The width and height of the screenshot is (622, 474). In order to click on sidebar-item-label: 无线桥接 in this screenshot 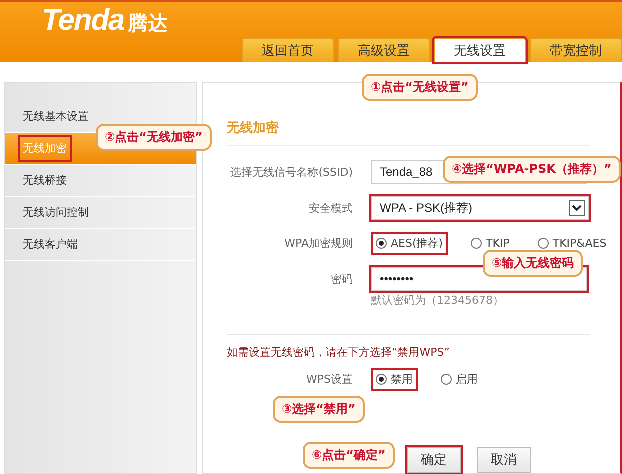, I will do `click(45, 181)`.